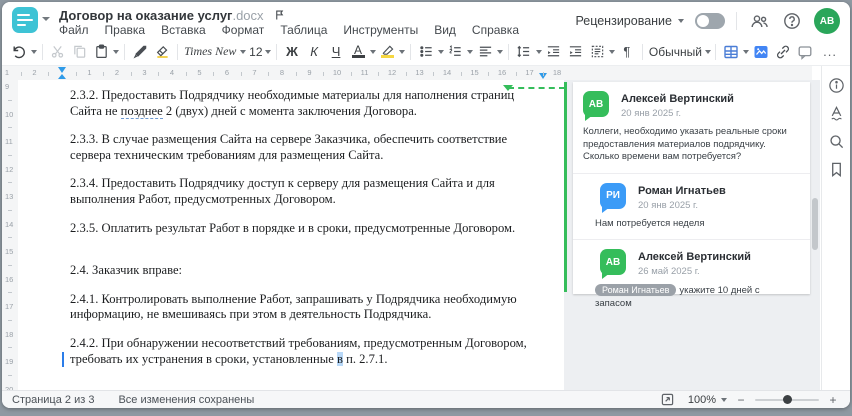  What do you see at coordinates (46, 19) in the screenshot?
I see `app-menu-caret-icon` at bounding box center [46, 19].